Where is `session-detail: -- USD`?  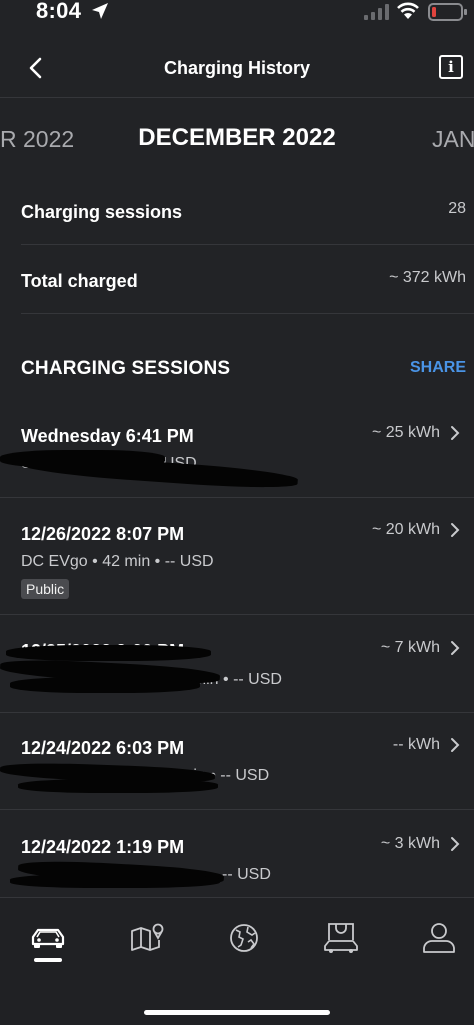 session-detail: -- USD is located at coordinates (246, 874).